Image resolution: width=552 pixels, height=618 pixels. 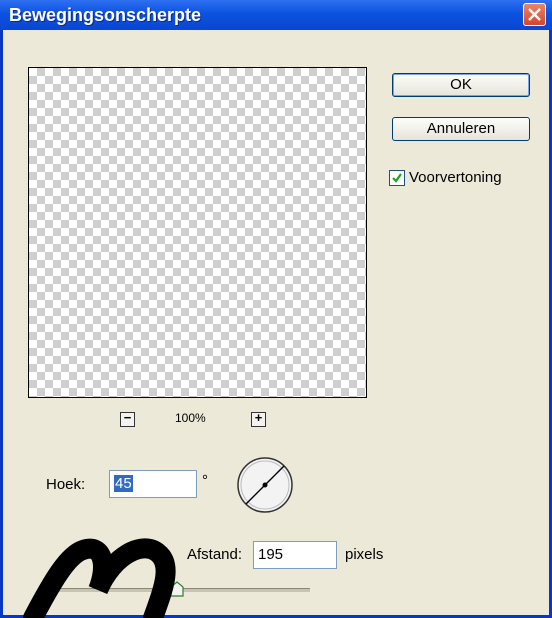 I want to click on degree-symbol: °, so click(x=205, y=480).